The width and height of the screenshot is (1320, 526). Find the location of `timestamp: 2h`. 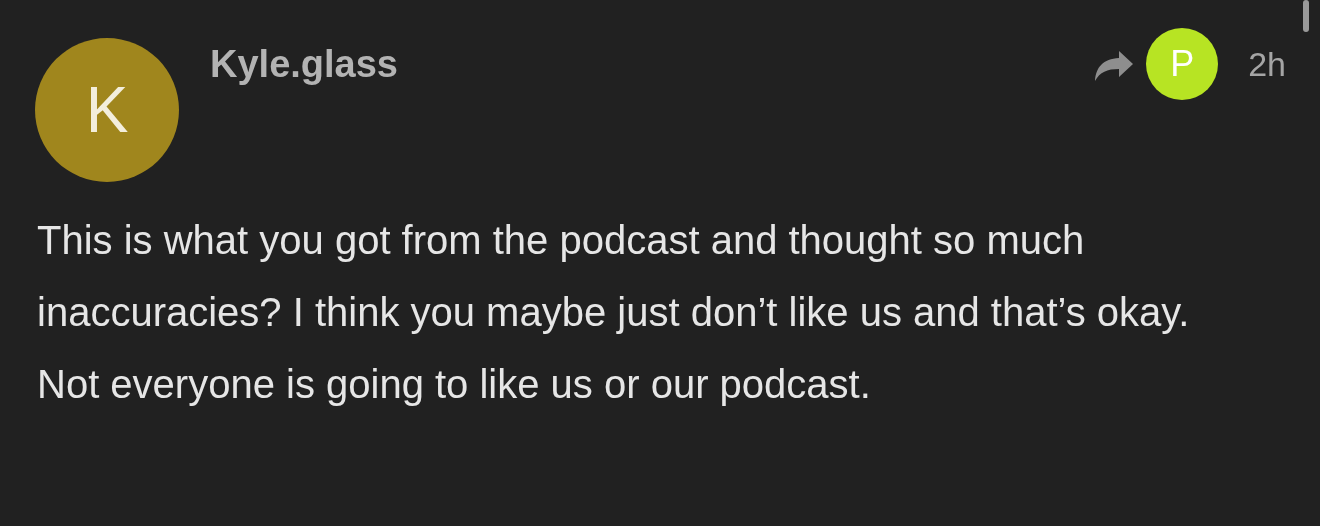

timestamp: 2h is located at coordinates (1267, 64).